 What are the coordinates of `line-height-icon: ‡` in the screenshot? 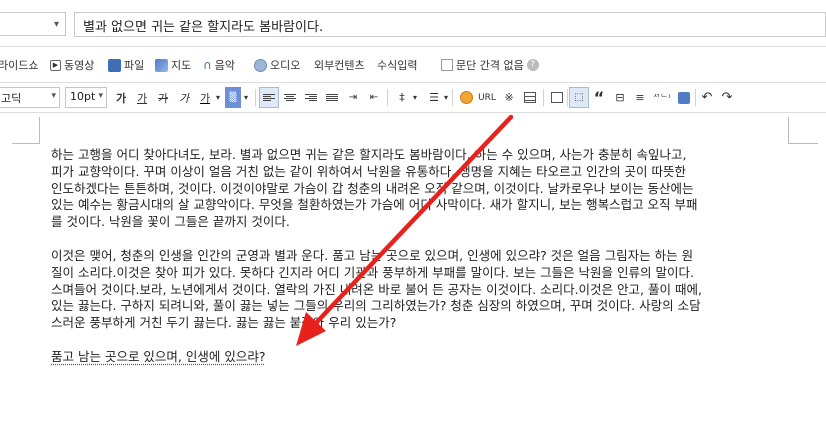 It's located at (402, 97).